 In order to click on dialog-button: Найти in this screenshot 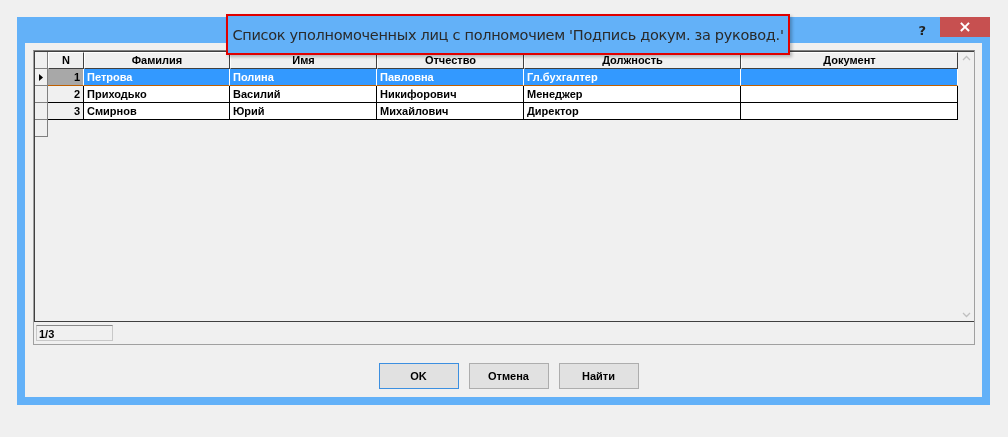, I will do `click(598, 376)`.